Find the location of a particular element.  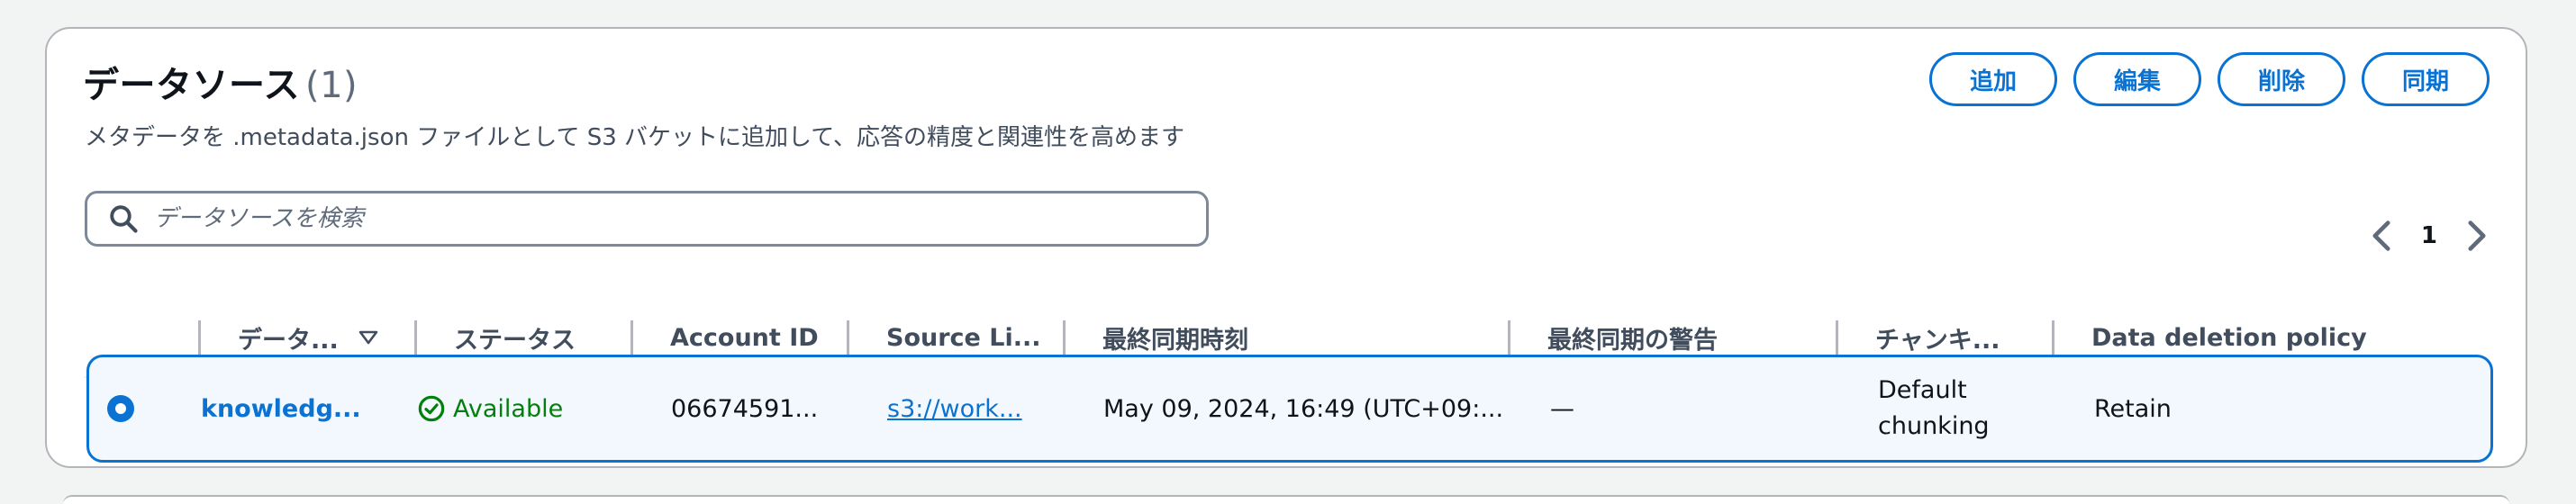

search-box is located at coordinates (647, 219).